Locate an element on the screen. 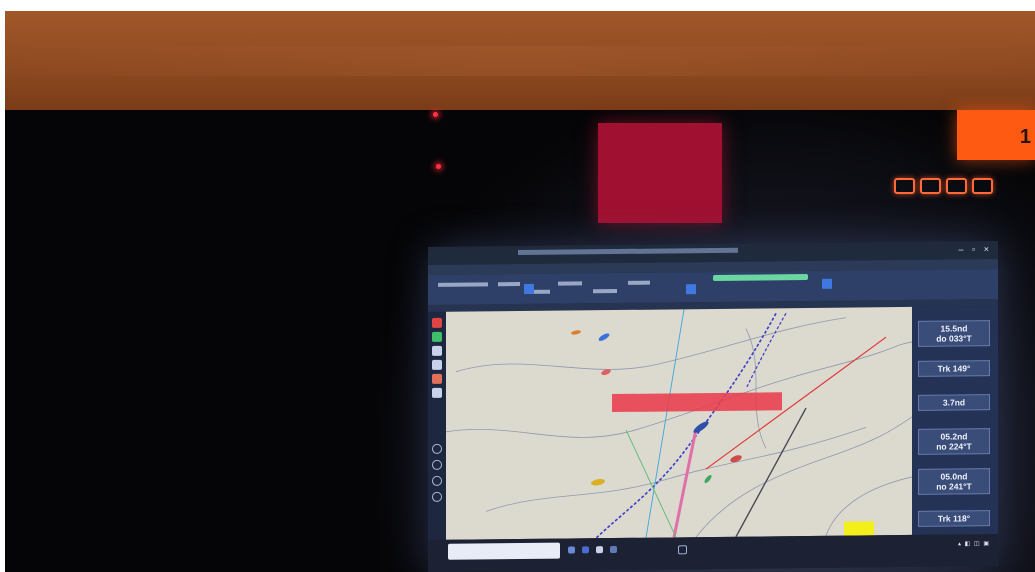 This screenshot has width=1035, height=572. nav-info-block: 3.7nd is located at coordinates (954, 398).